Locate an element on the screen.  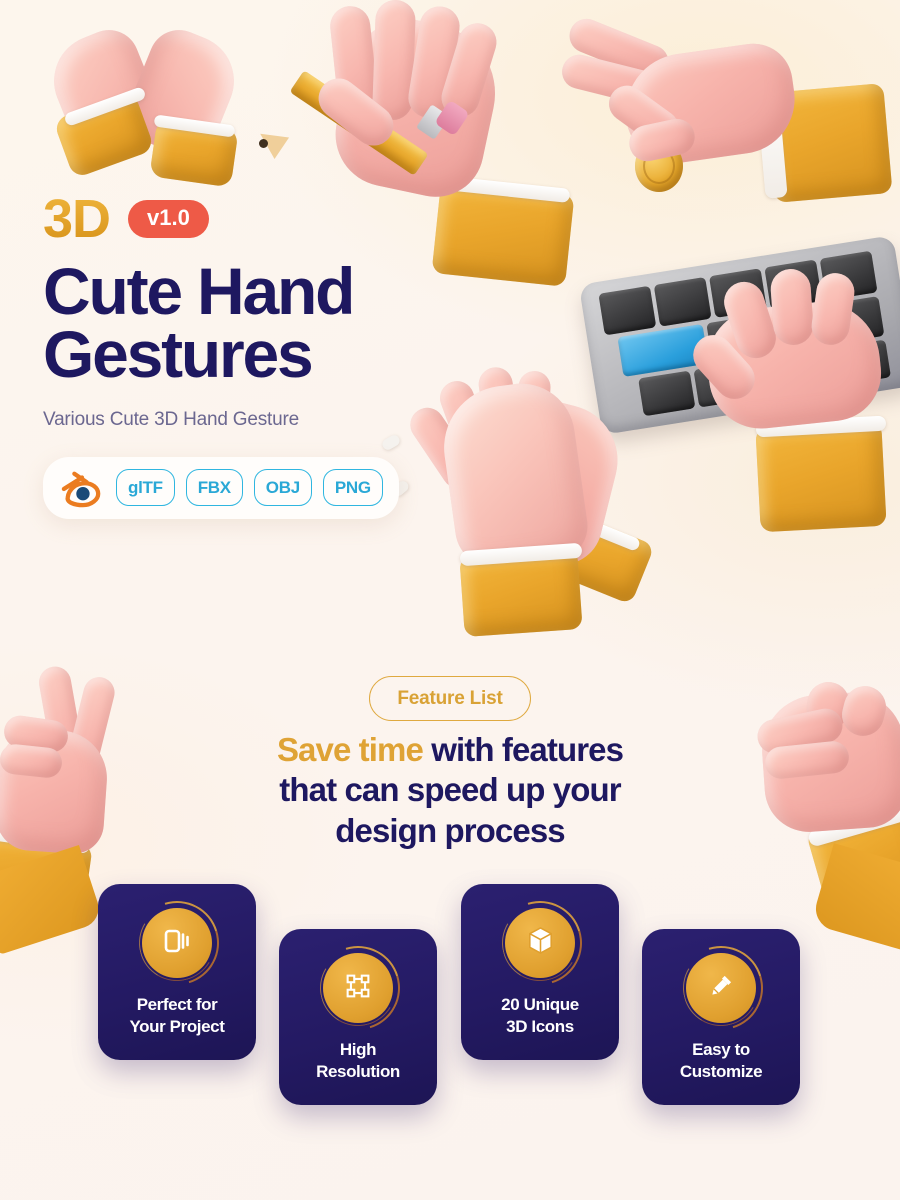
feature-card-title: Easy to Customize is located at coordinates (721, 1061).